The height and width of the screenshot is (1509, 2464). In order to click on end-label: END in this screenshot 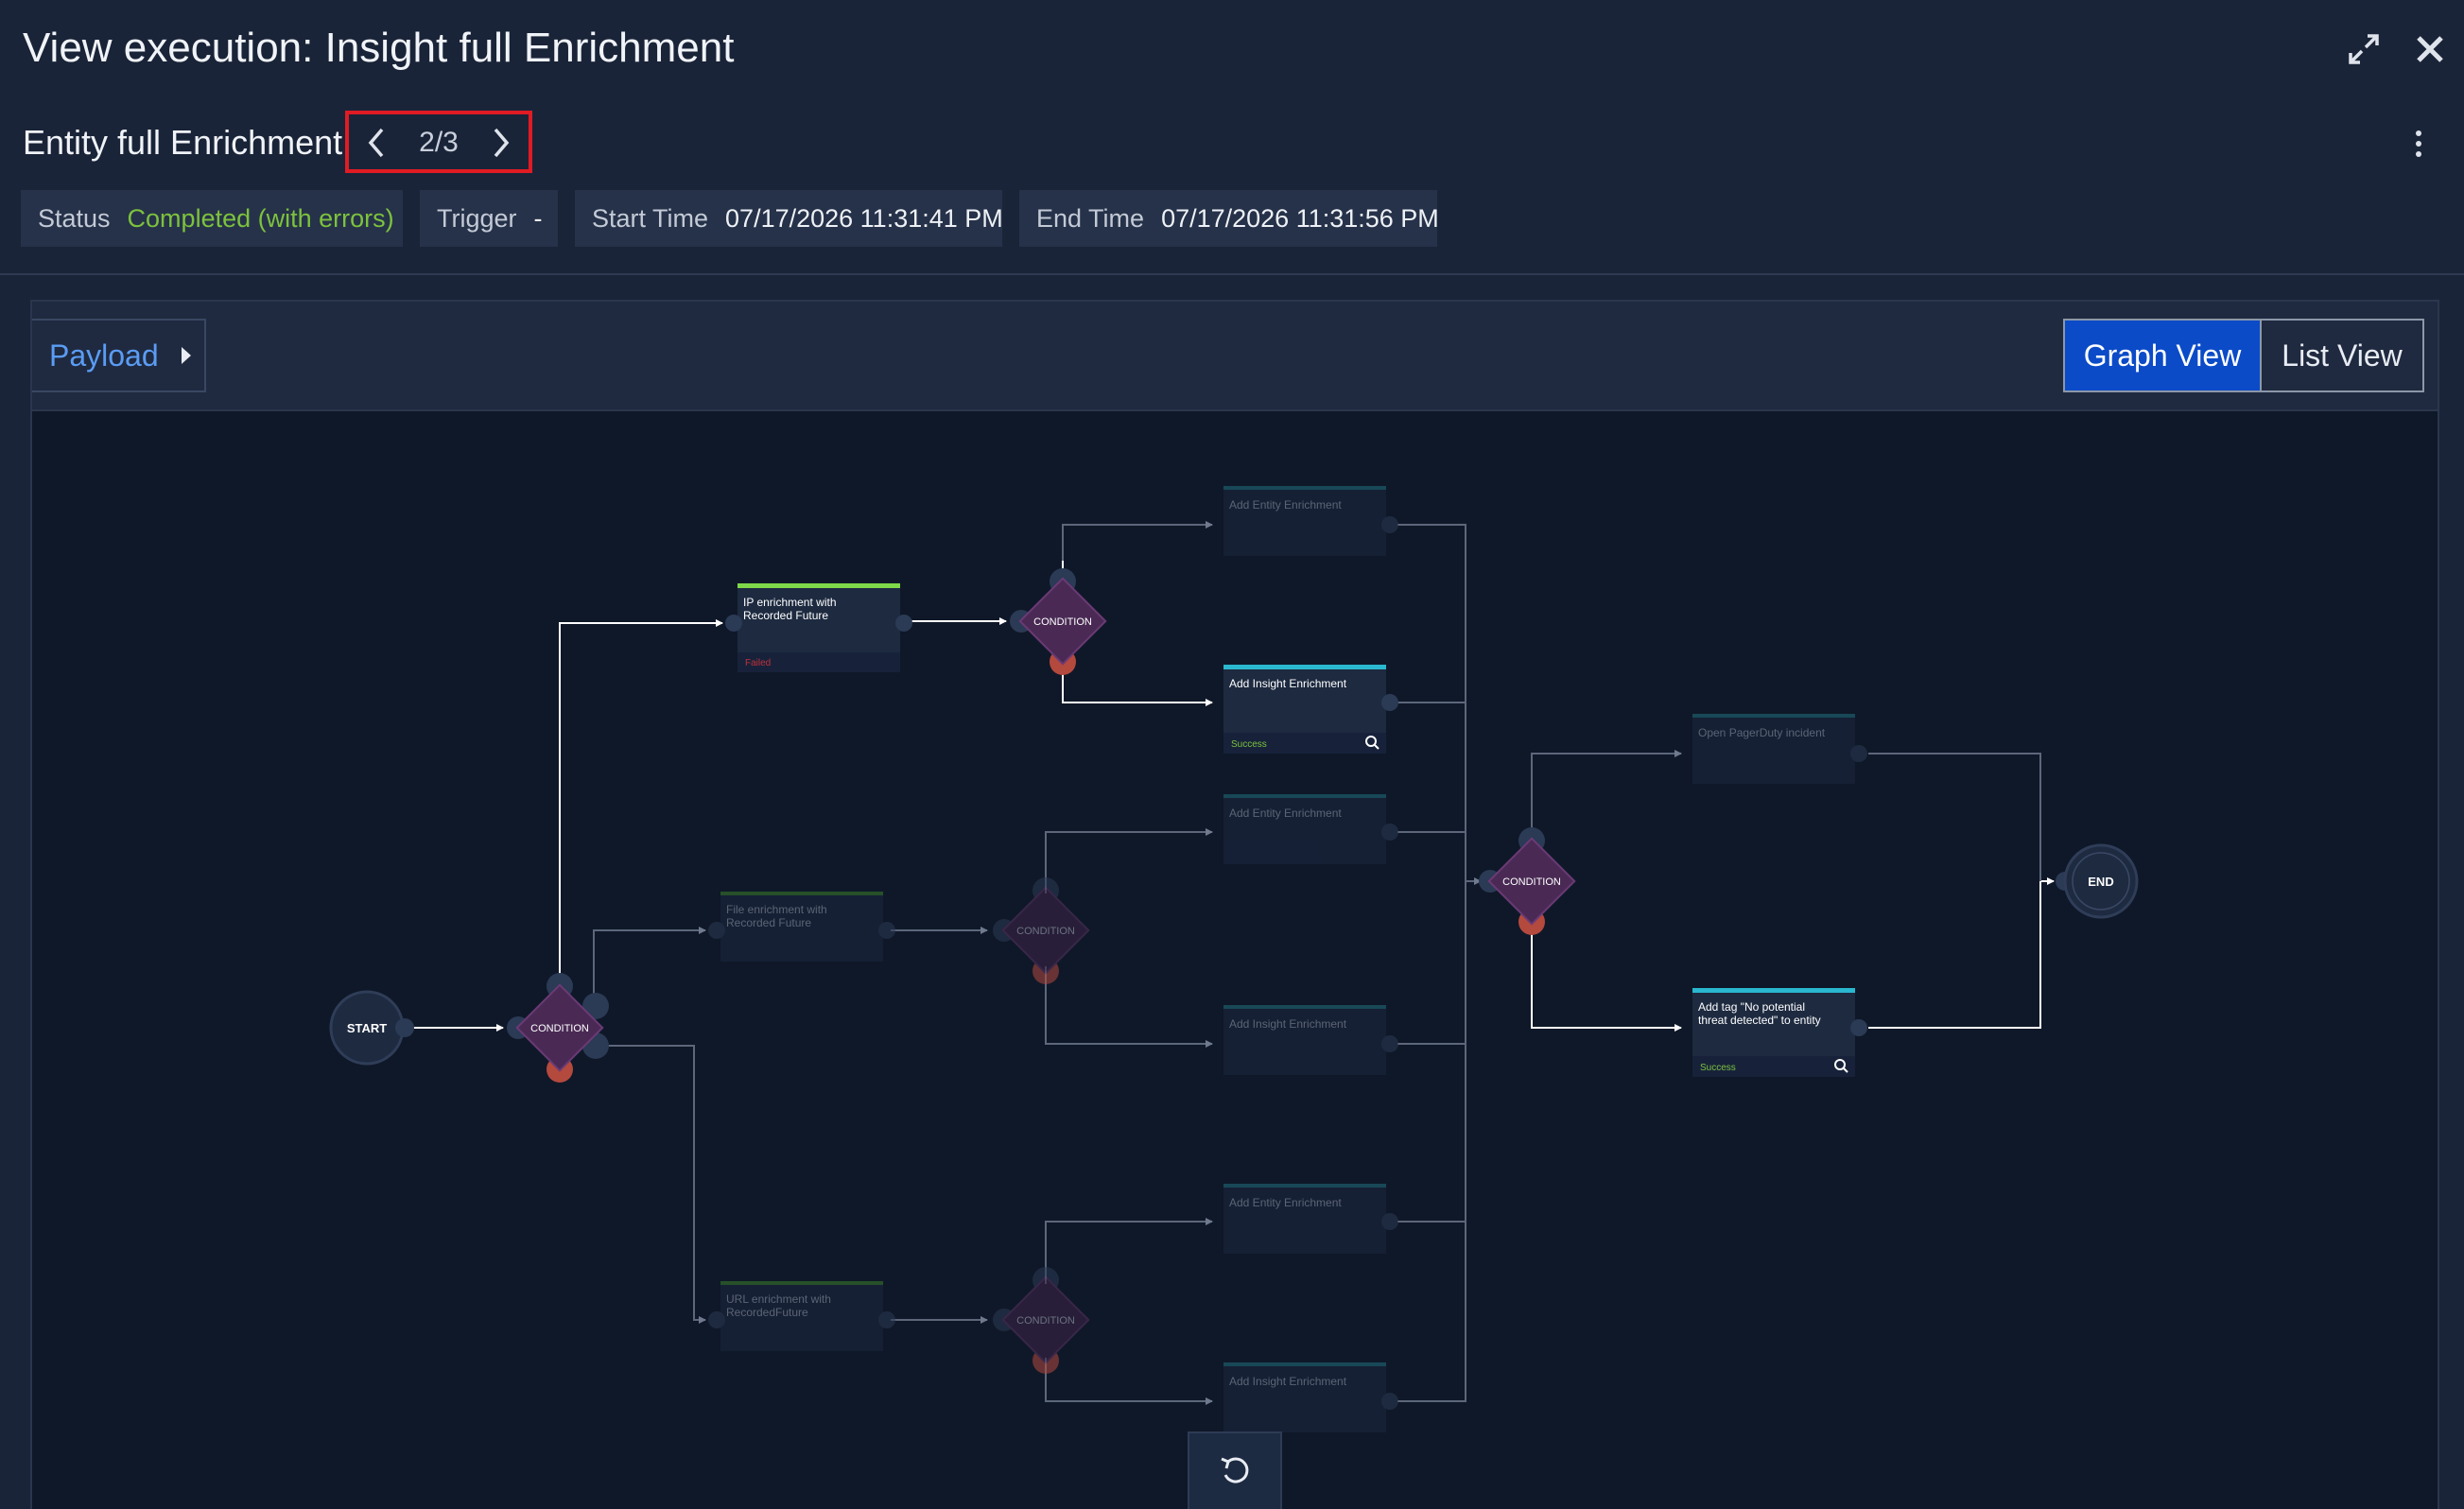, I will do `click(2100, 882)`.